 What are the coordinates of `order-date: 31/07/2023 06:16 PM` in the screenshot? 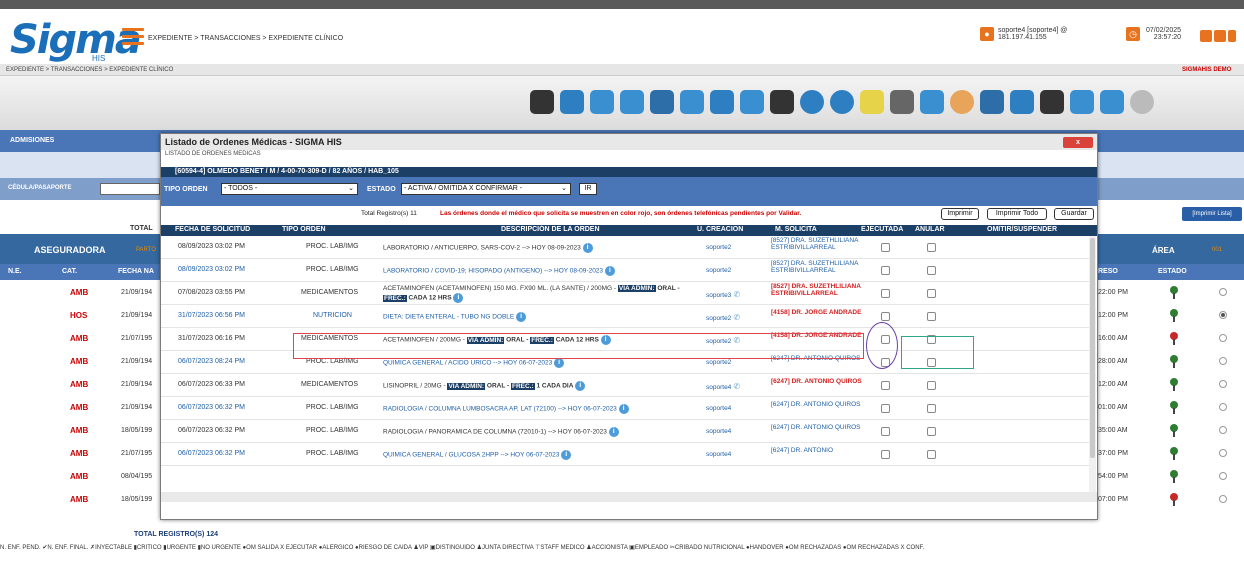 It's located at (211, 338).